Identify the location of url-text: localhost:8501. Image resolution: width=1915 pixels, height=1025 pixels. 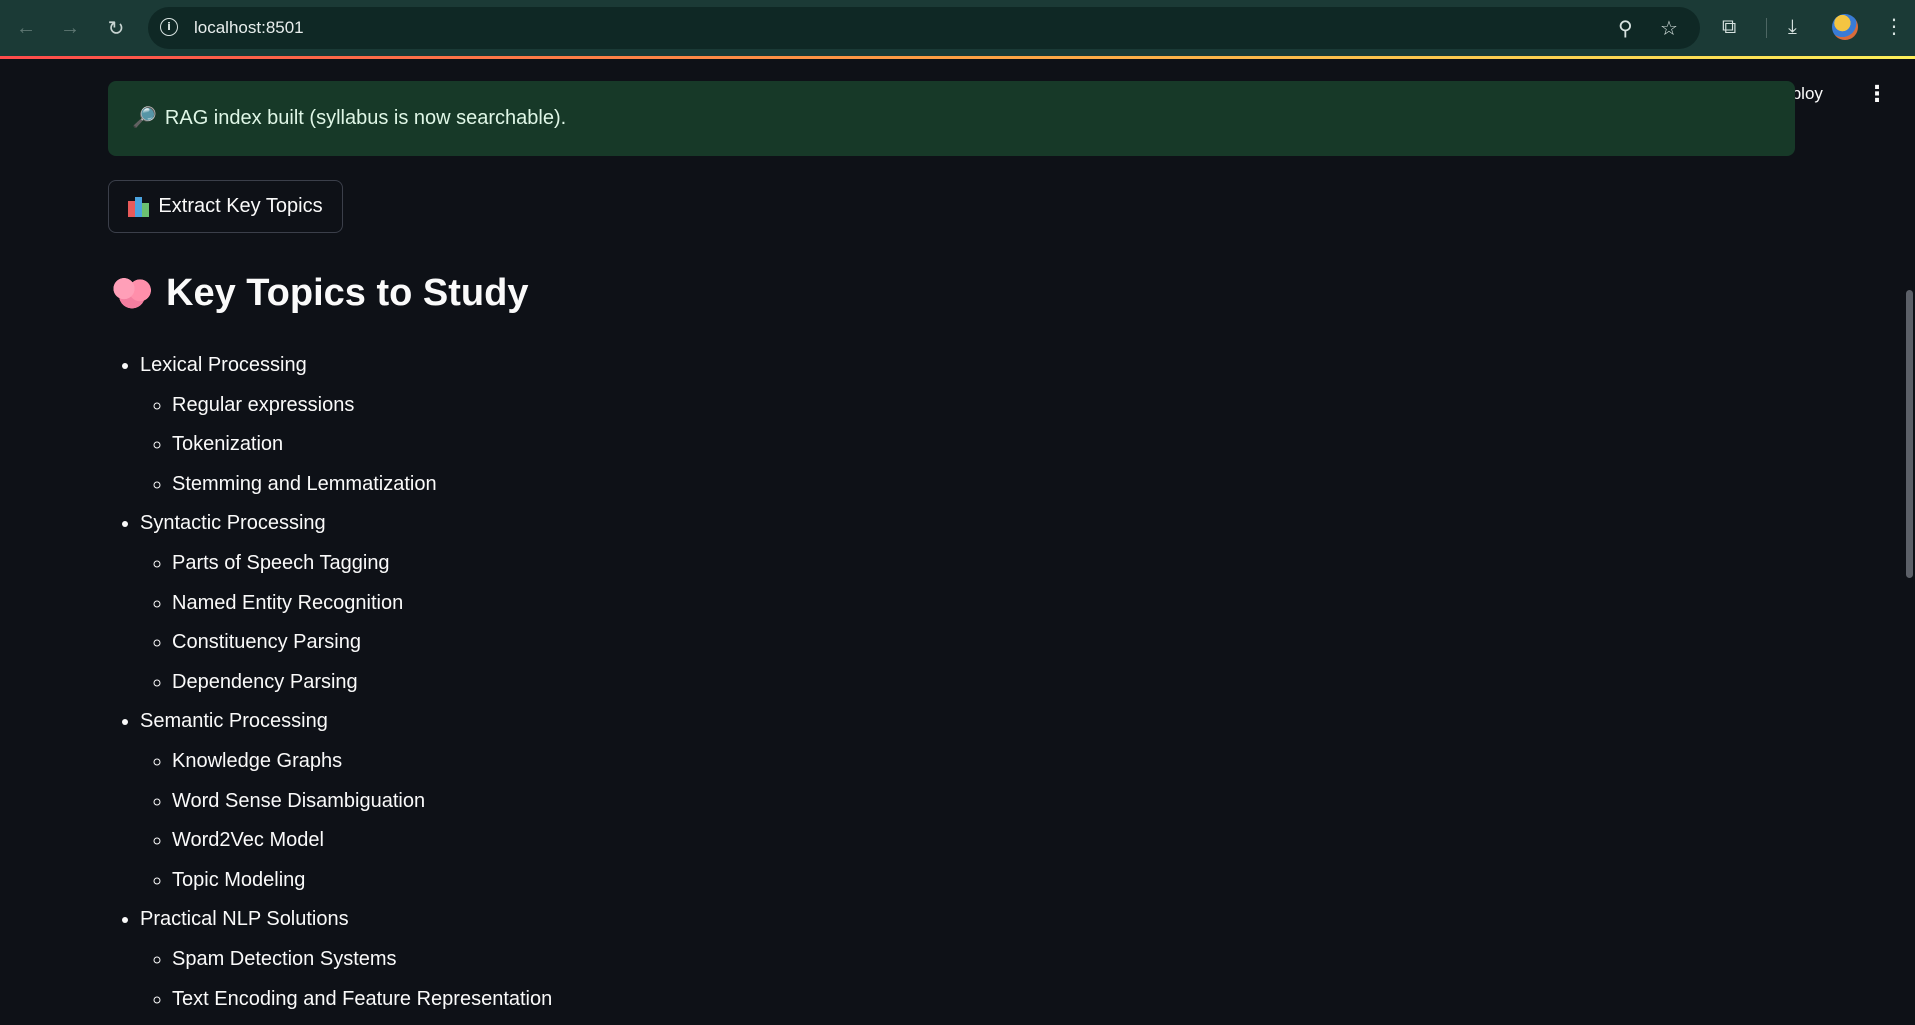
(249, 28).